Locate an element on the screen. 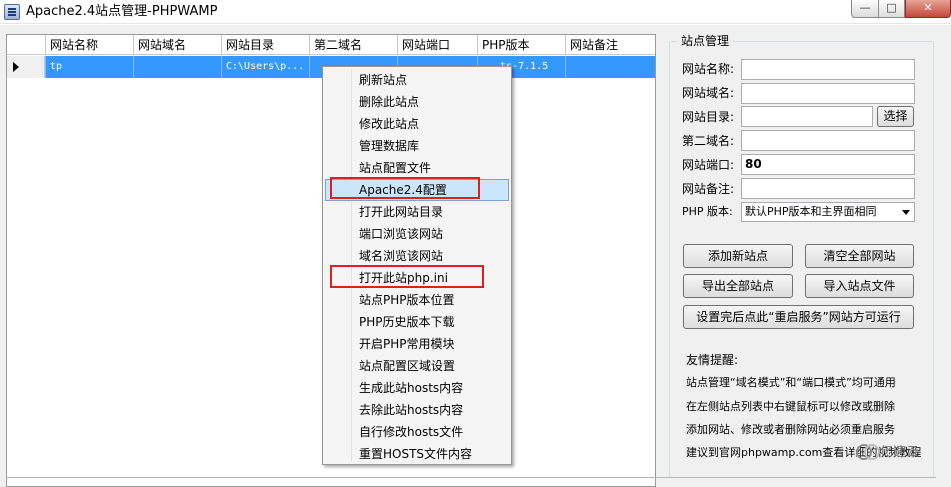 Image resolution: width=951 pixels, height=487 pixels. add-site-button: 添加新站点 is located at coordinates (738, 256).